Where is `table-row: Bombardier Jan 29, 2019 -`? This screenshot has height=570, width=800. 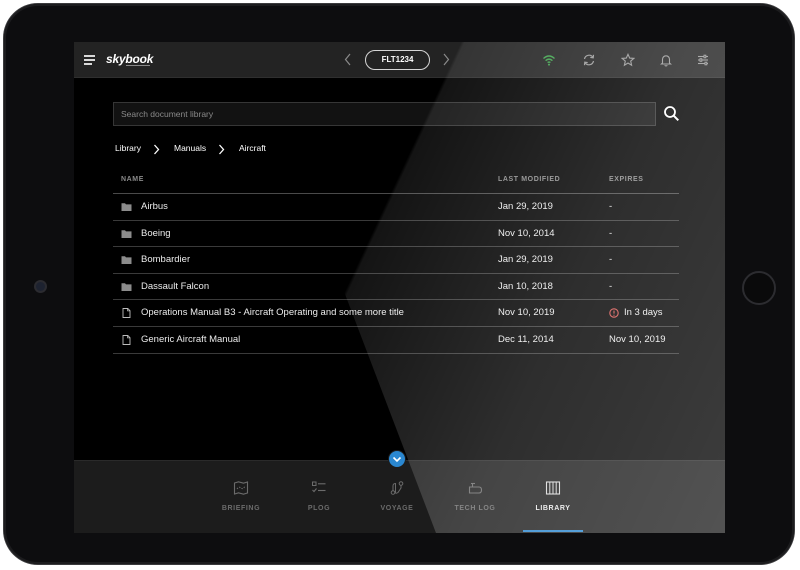 table-row: Bombardier Jan 29, 2019 - is located at coordinates (396, 260).